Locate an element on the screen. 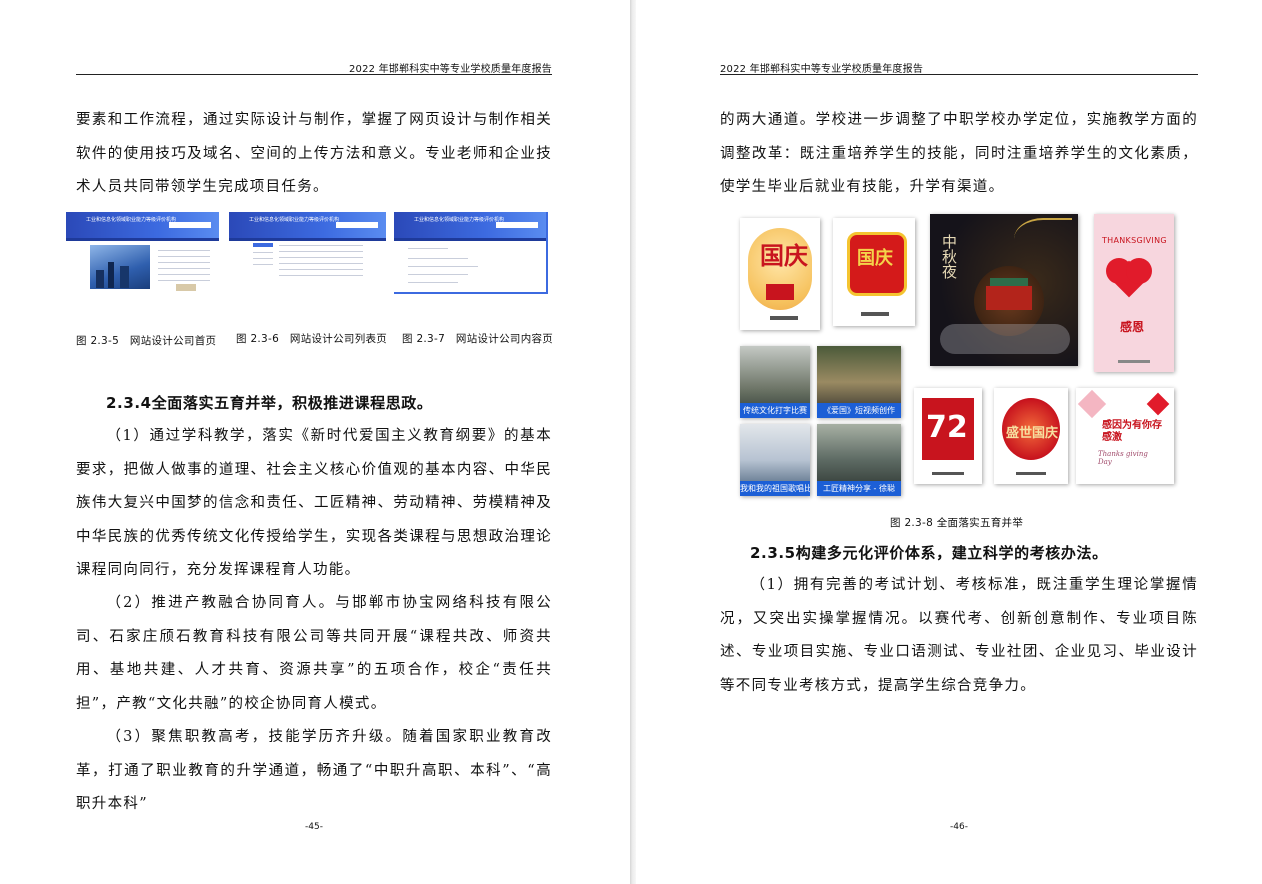 The height and width of the screenshot is (884, 1262). photo-label: 工匠精神分享 - 徐聪 is located at coordinates (859, 488).